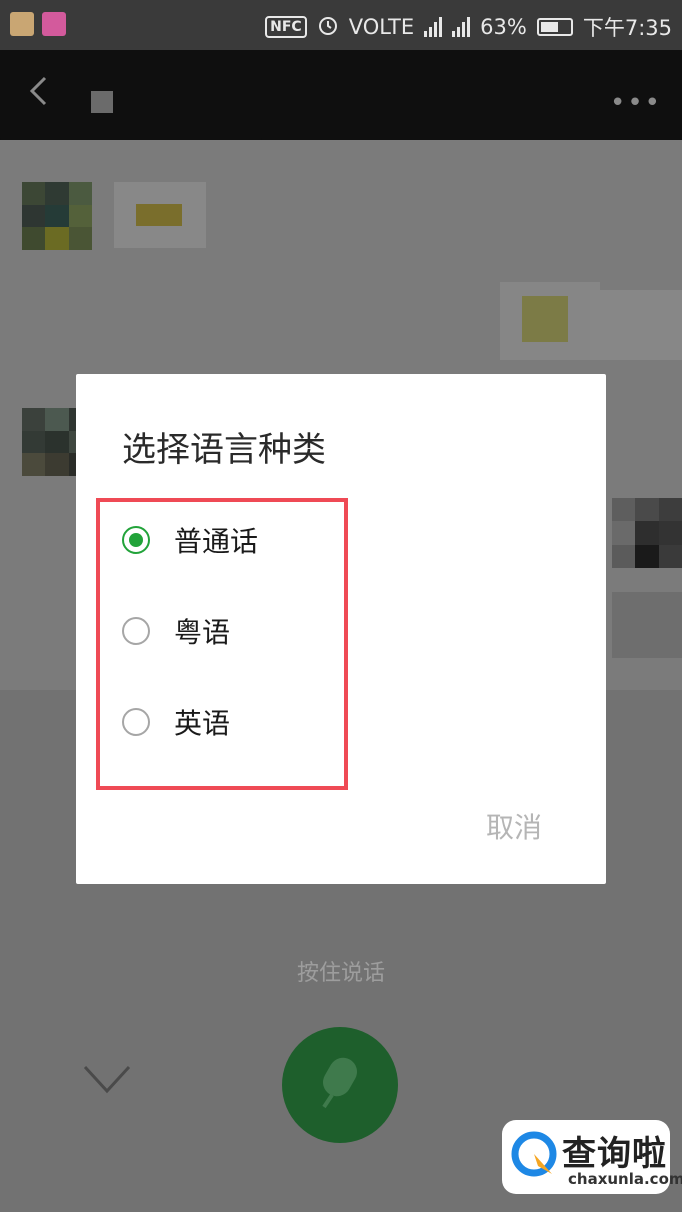  I want to click on watermark-logo: 查询啦 chaxunla.com, so click(592, 1157).